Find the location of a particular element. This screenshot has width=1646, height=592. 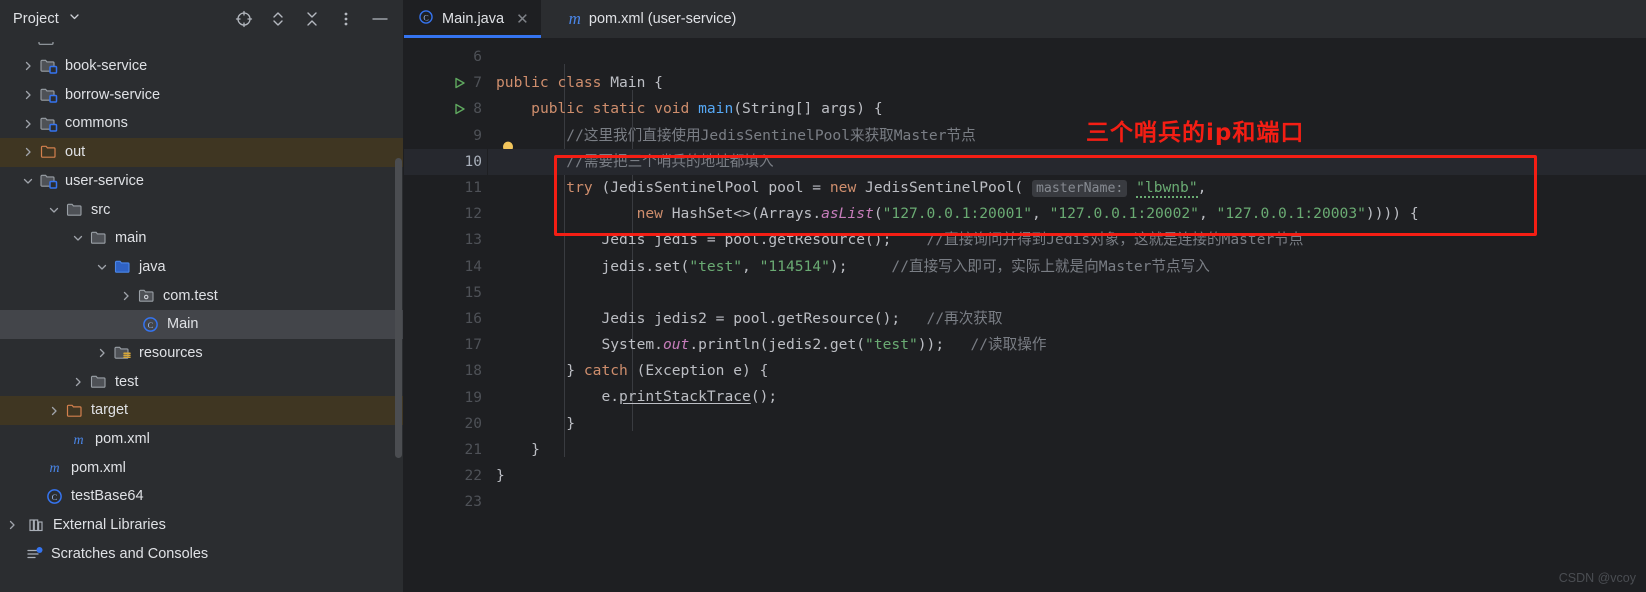

code-comment: //这里我们直接使用JedisSentinelPool来获取Master节点 is located at coordinates (771, 135).